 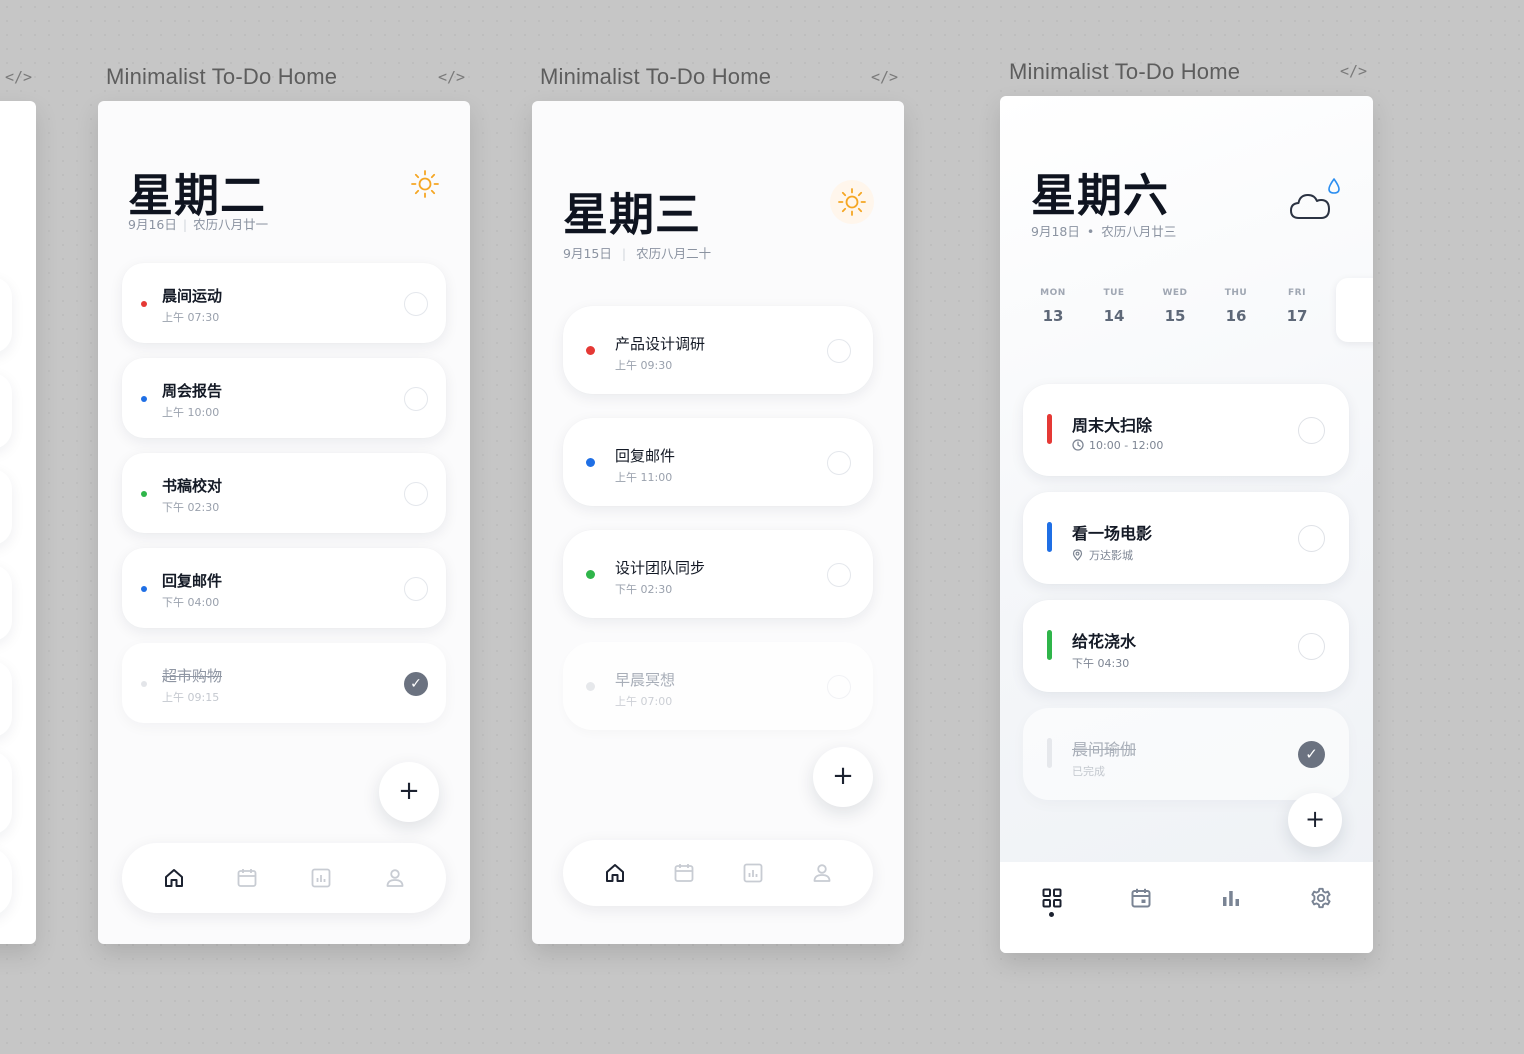 I want to click on day-heading: 星期三, so click(x=632, y=214).